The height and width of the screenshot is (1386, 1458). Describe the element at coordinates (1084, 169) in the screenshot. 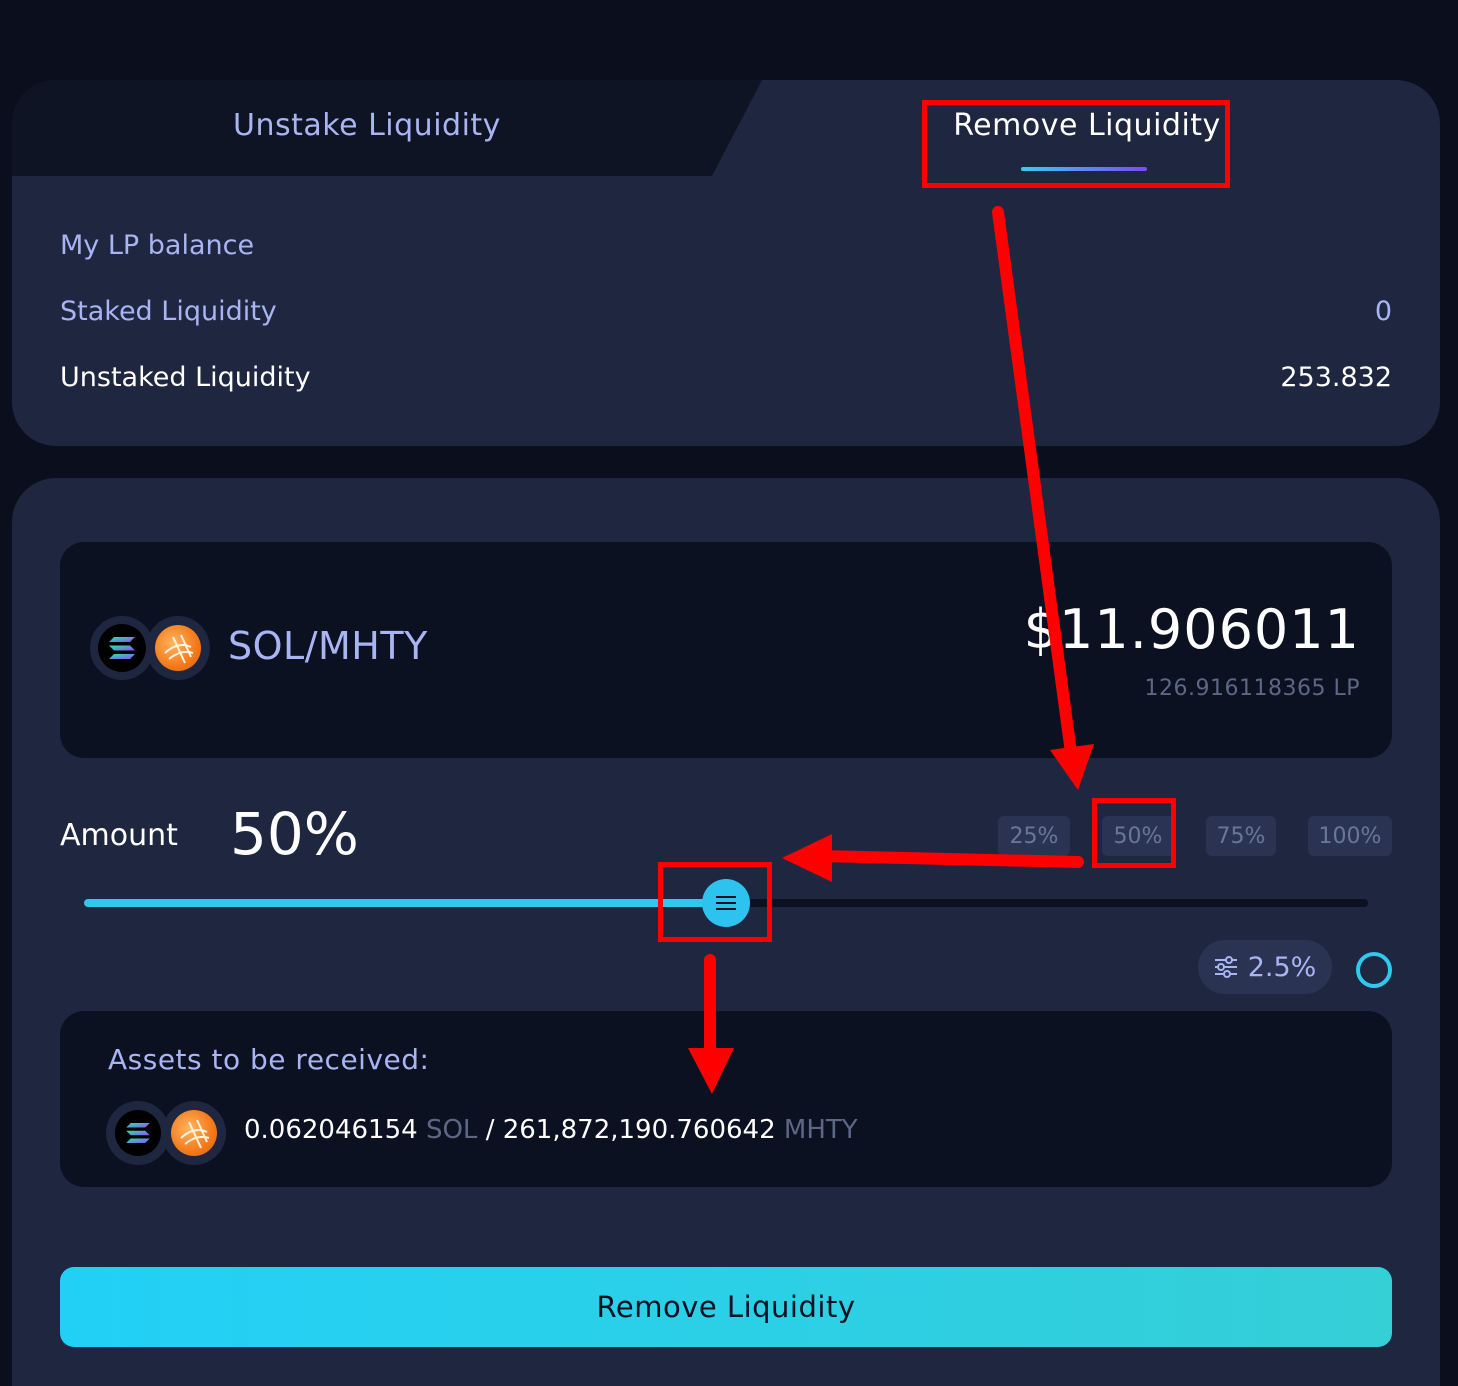

I see `active-tab-indicator` at that location.